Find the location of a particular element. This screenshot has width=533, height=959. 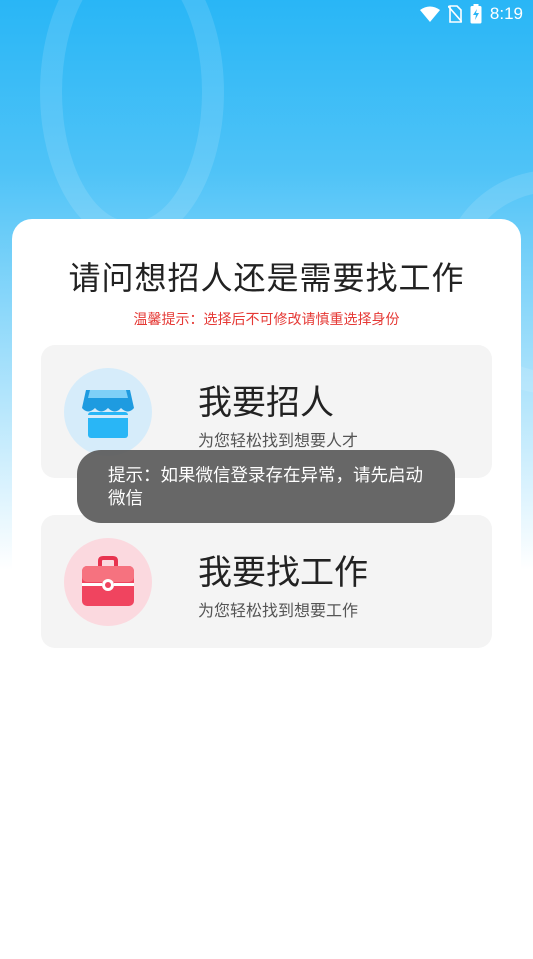

warning-text: 温馨提示：选择后不可修改请慎重选择身份 is located at coordinates (266, 320).